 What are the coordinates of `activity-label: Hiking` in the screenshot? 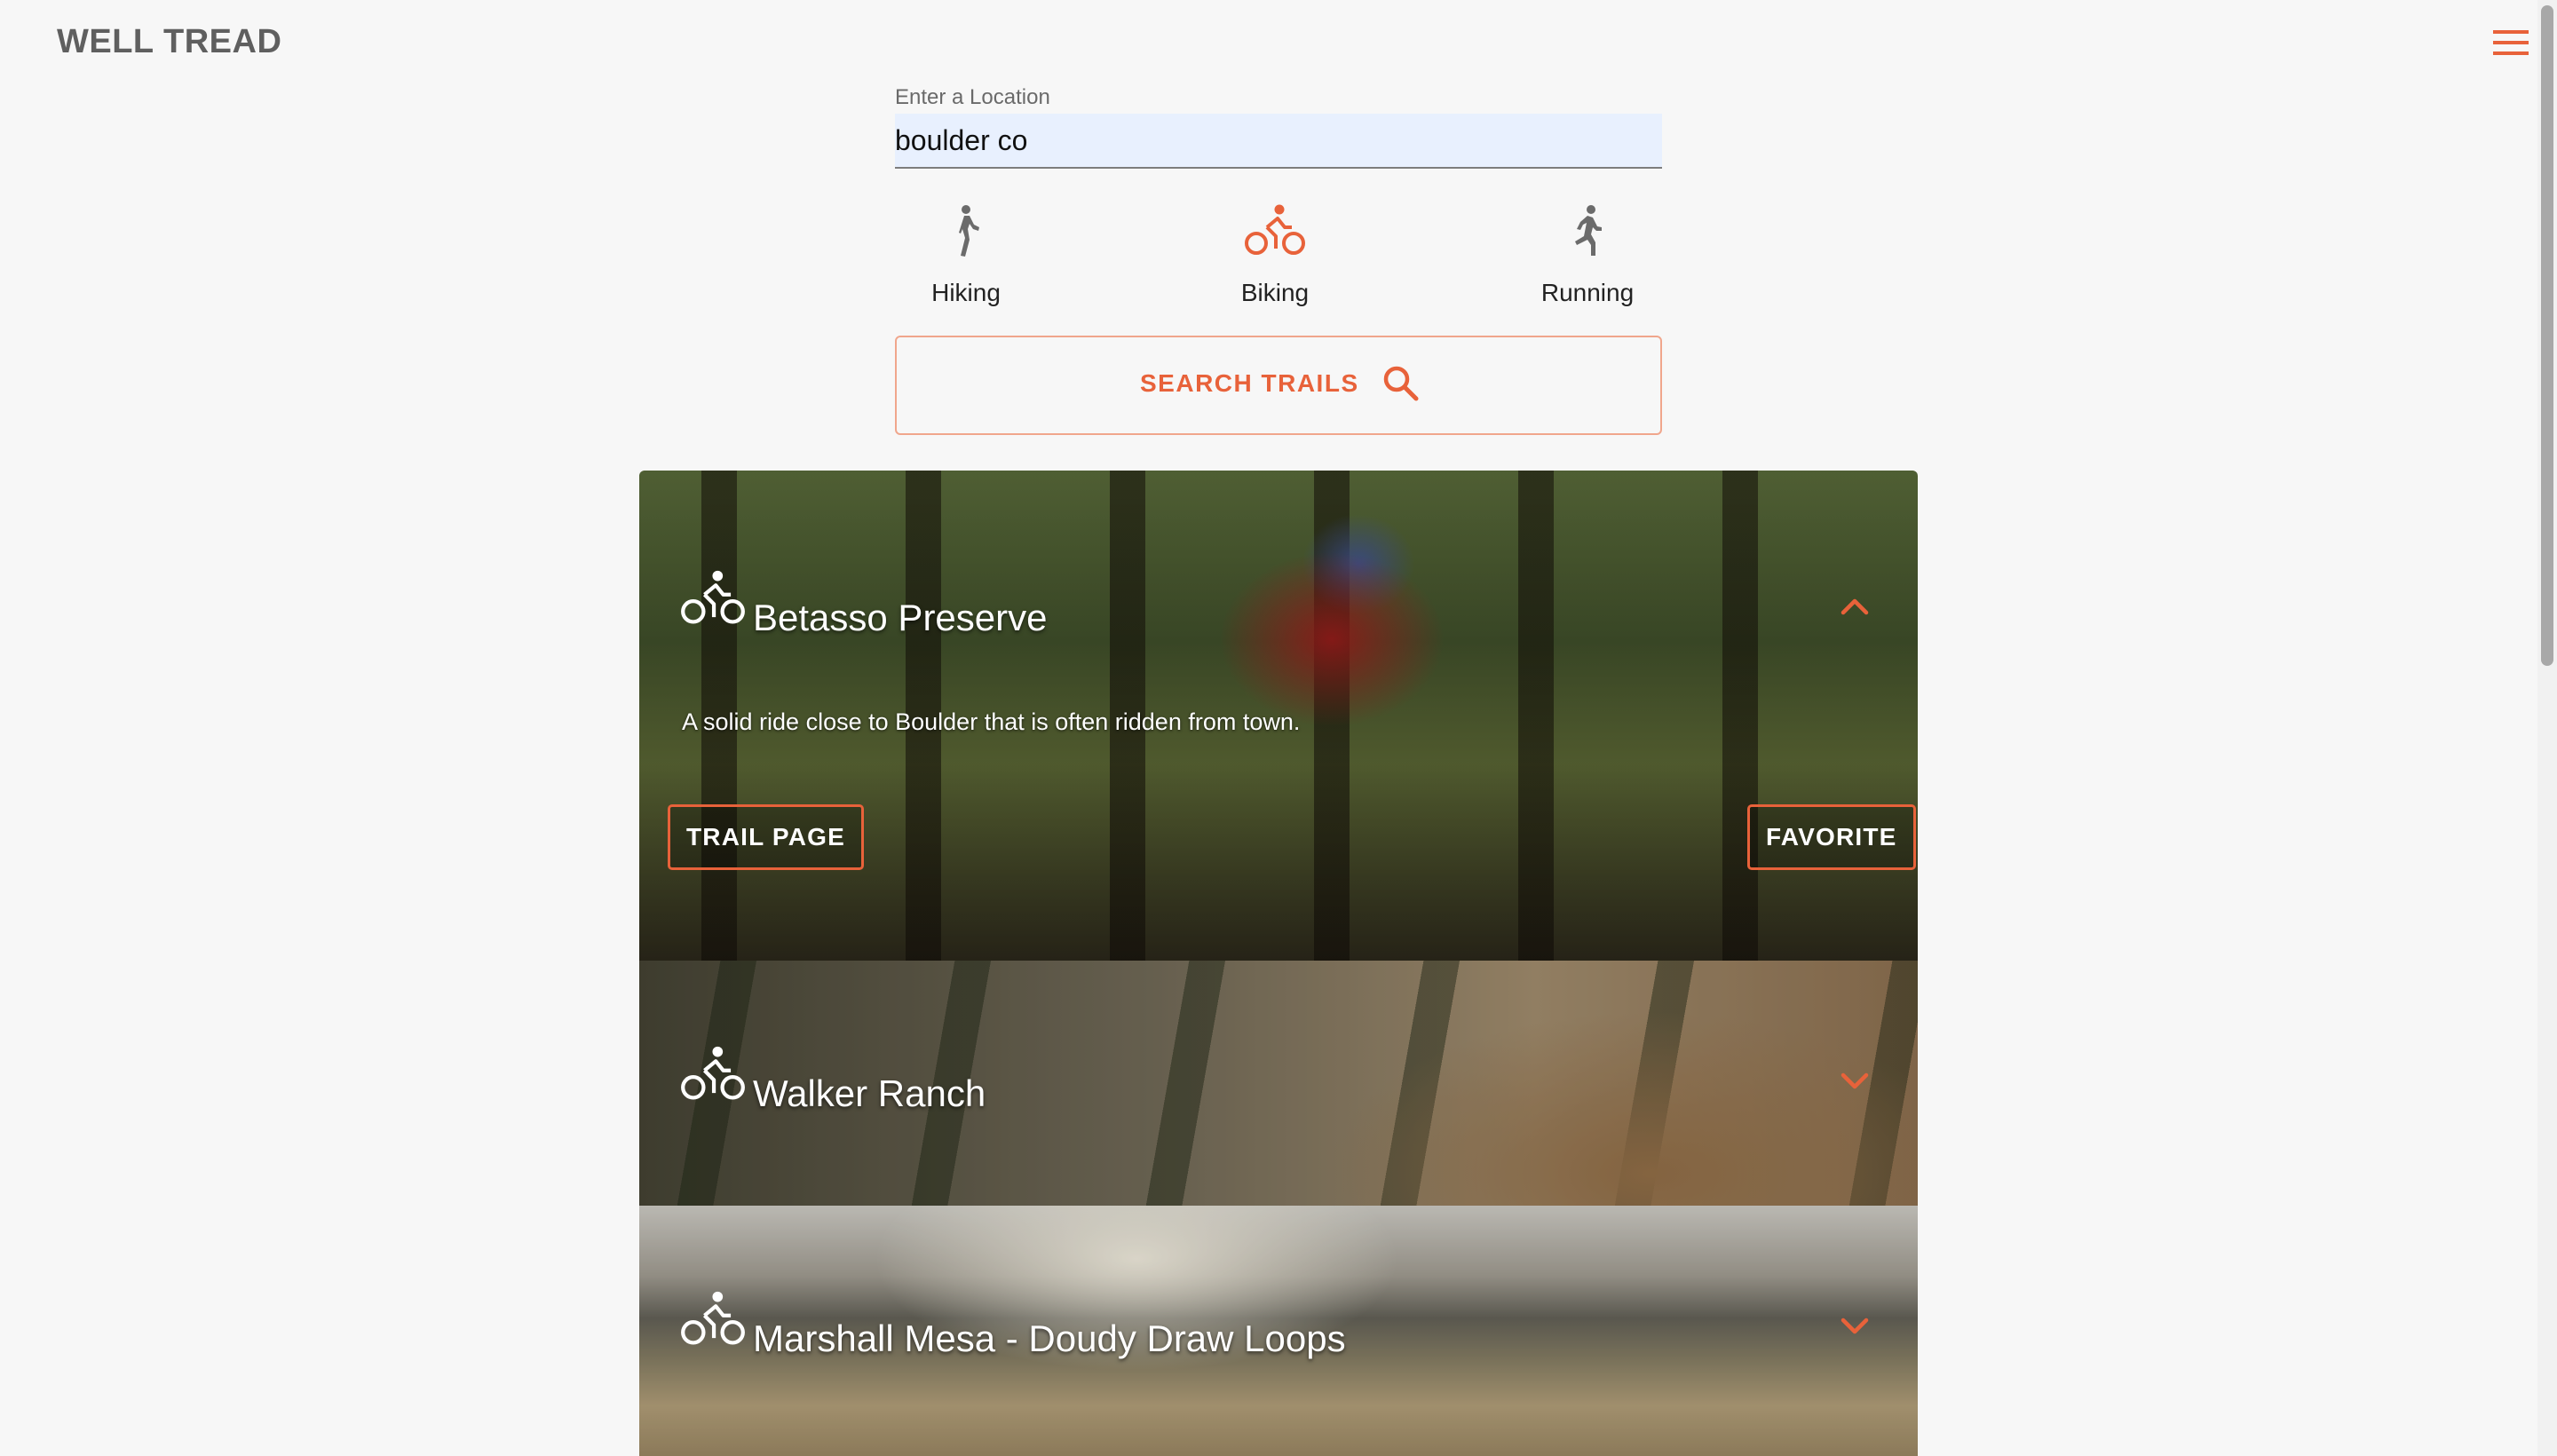 It's located at (966, 292).